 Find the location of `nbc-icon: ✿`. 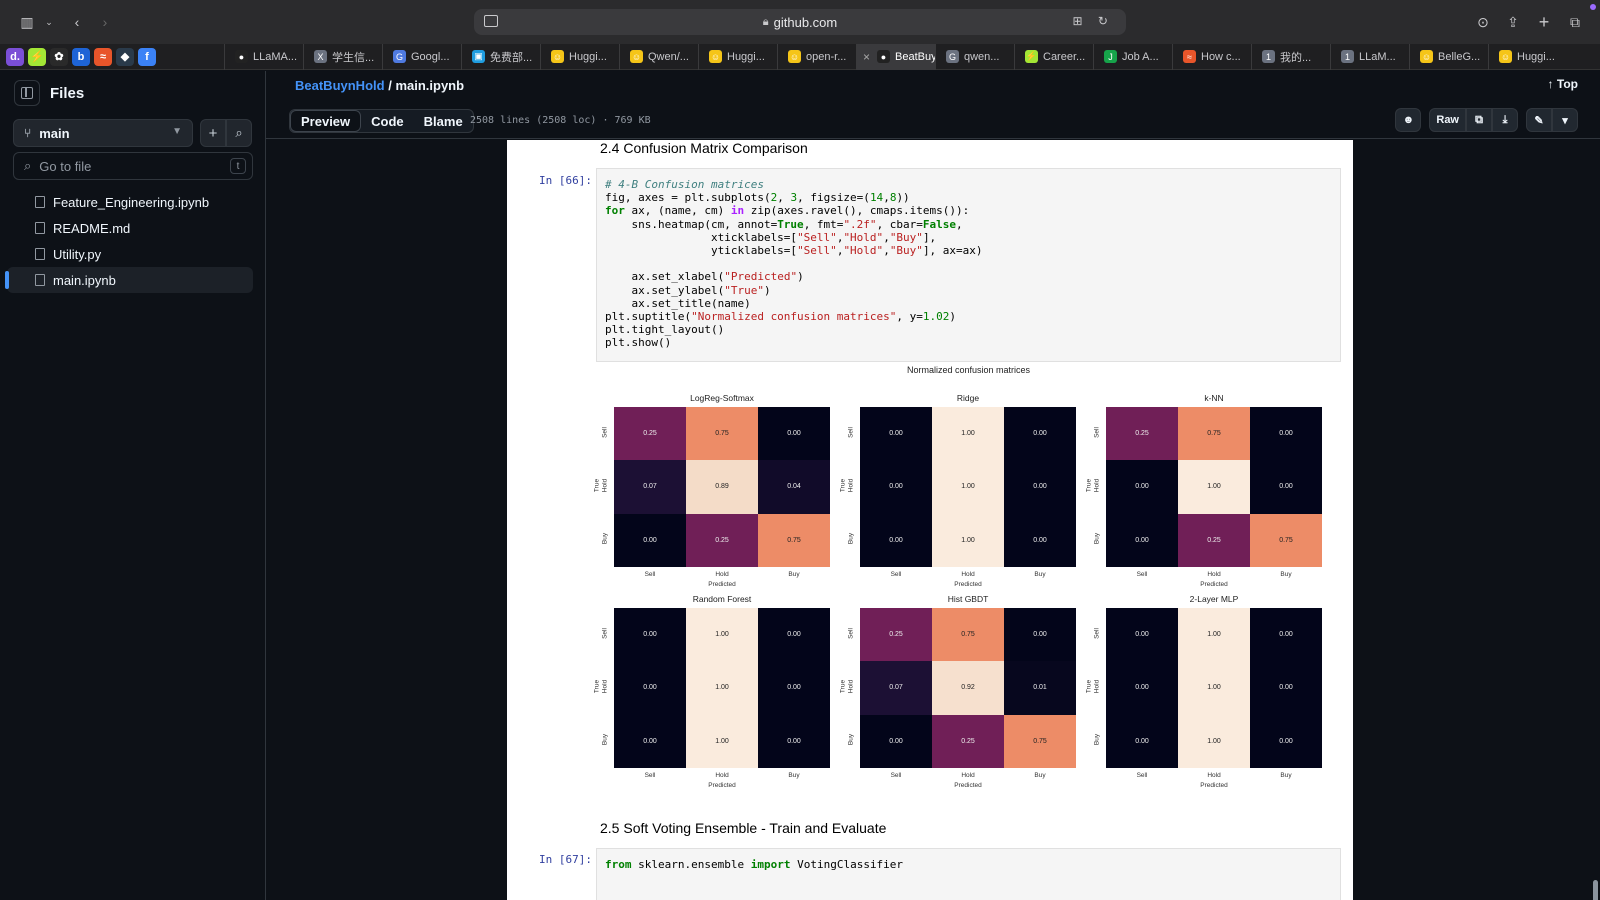

nbc-icon: ✿ is located at coordinates (59, 56).